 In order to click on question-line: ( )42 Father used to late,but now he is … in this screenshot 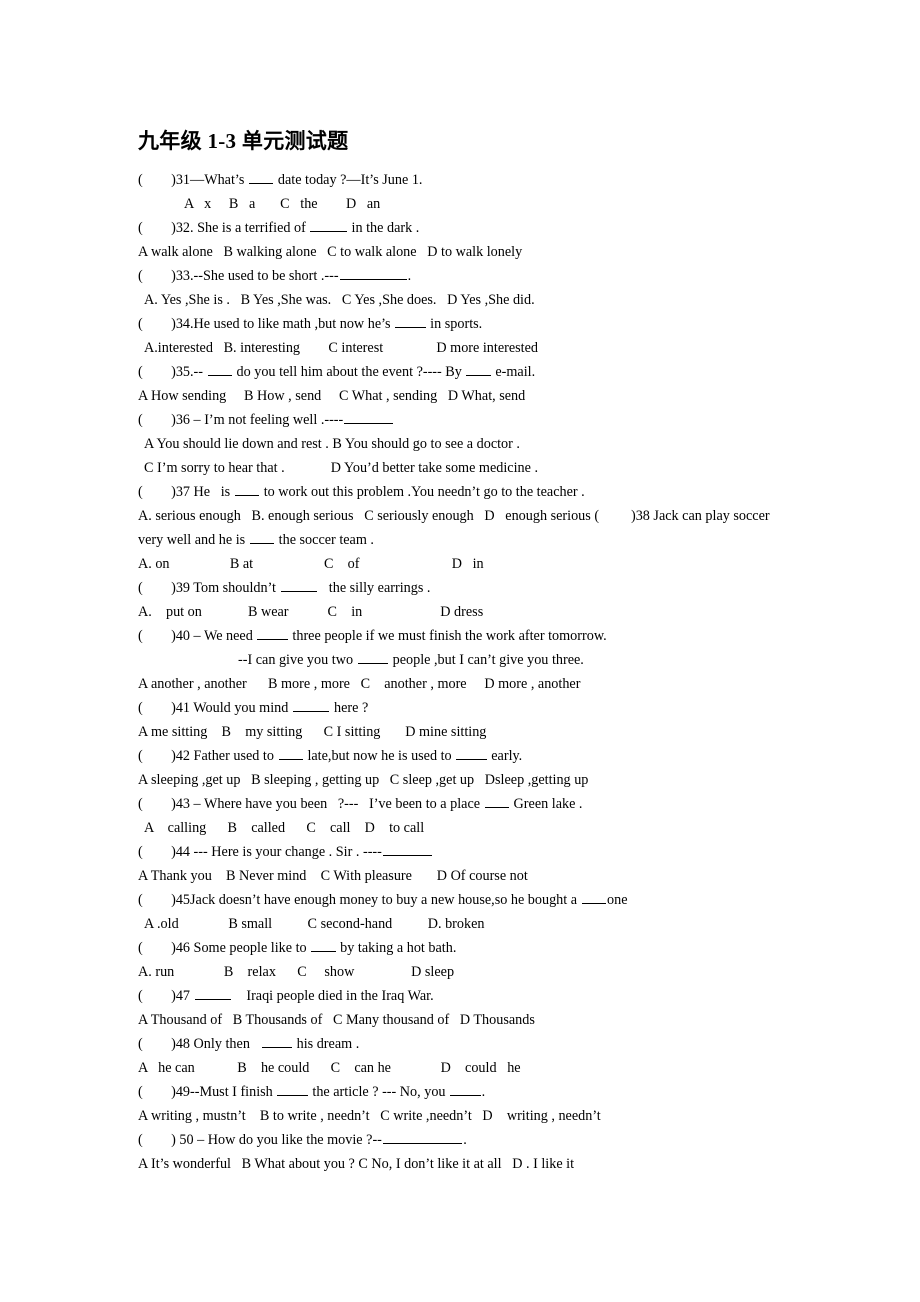, I will do `click(484, 756)`.